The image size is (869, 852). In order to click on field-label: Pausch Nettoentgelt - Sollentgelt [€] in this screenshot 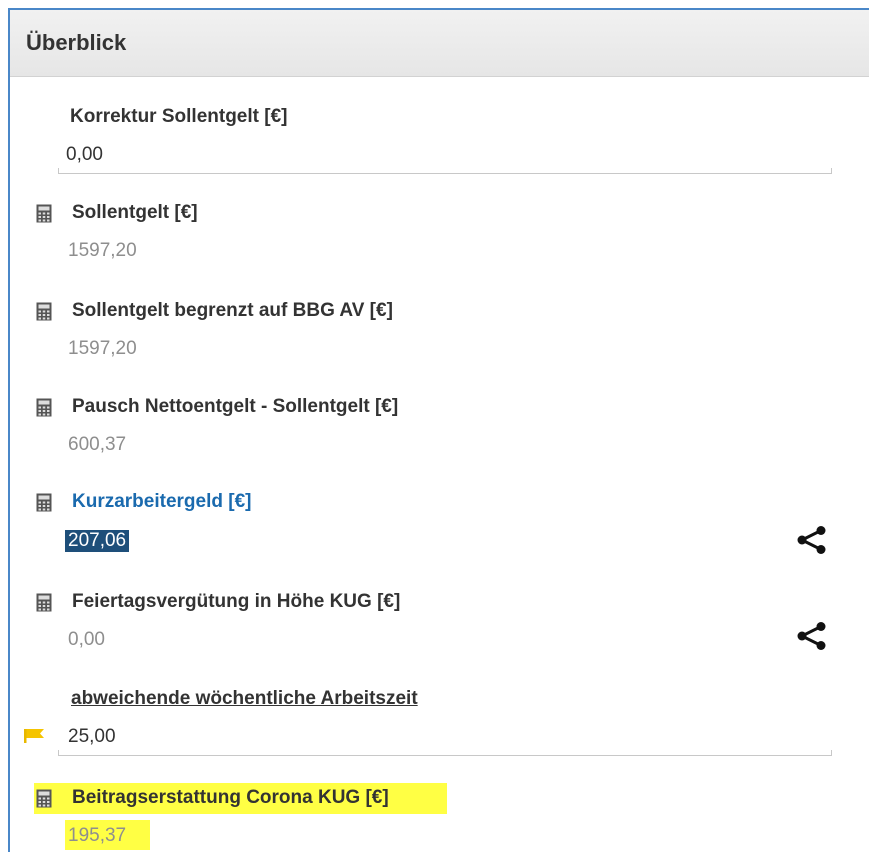, I will do `click(235, 406)`.